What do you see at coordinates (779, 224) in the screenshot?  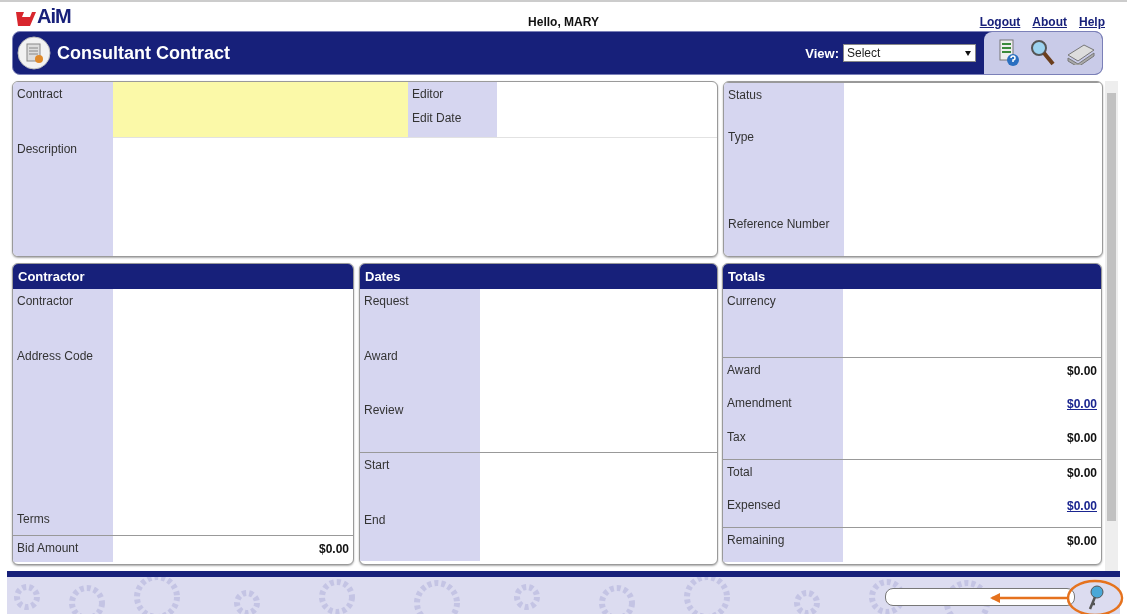 I see `field-label: Reference Number` at bounding box center [779, 224].